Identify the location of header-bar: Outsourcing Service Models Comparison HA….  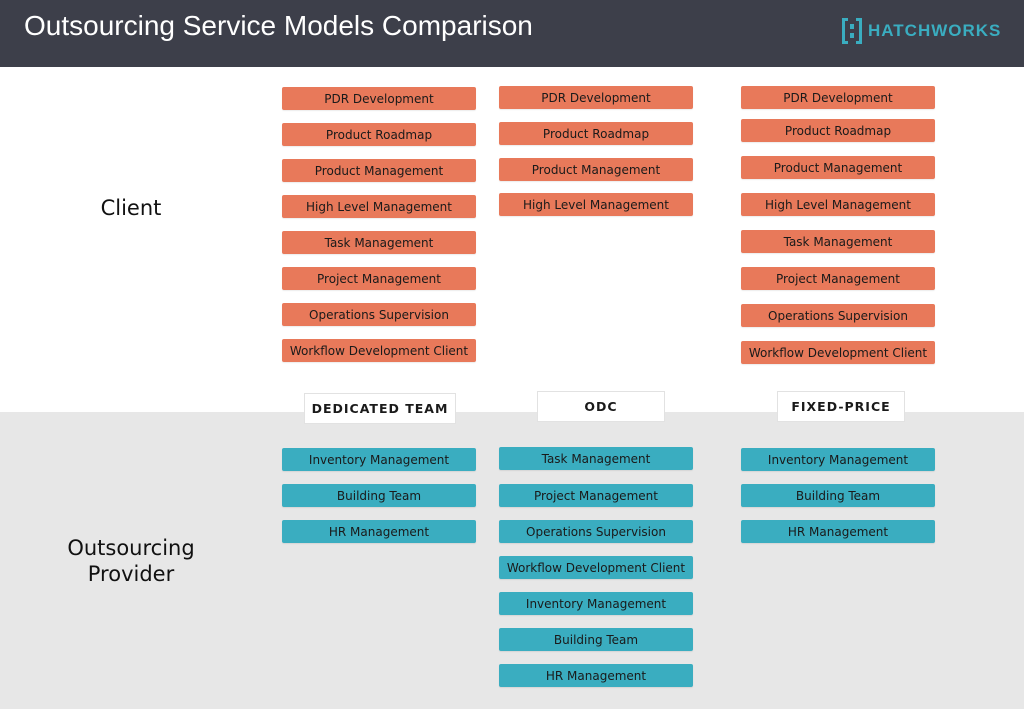
(512, 33).